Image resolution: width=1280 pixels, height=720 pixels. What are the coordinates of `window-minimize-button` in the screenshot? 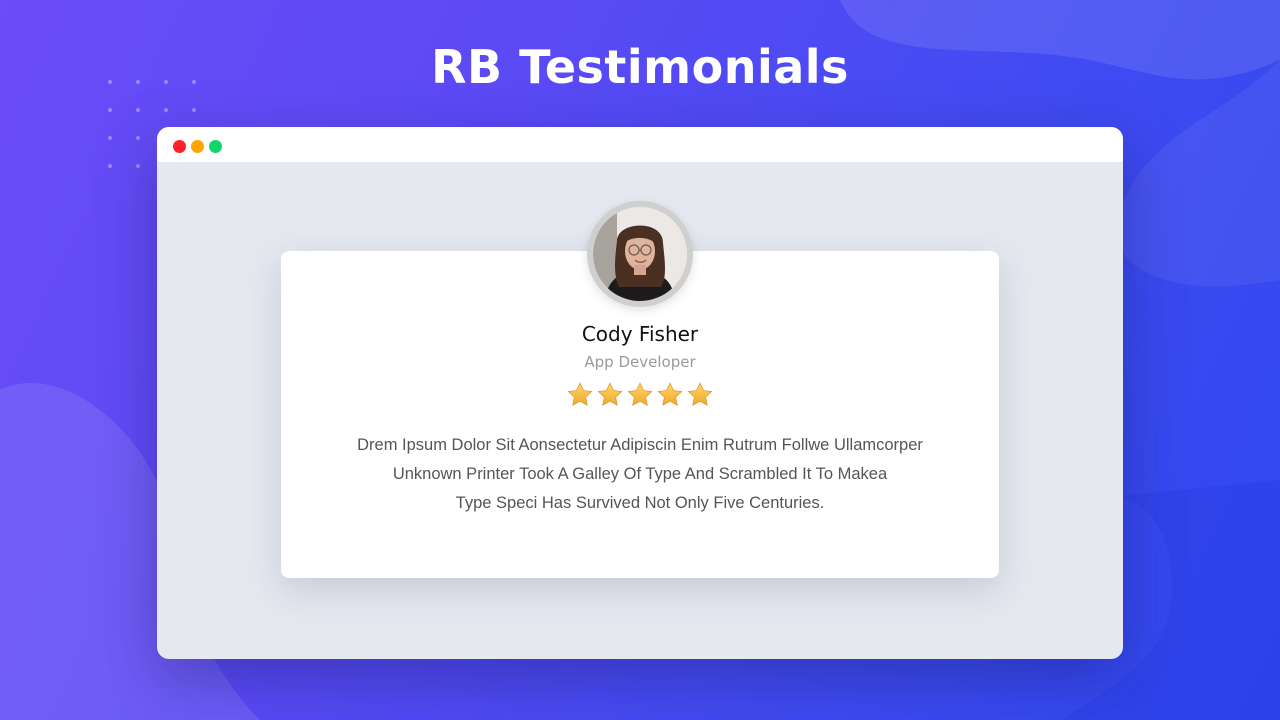 It's located at (197, 146).